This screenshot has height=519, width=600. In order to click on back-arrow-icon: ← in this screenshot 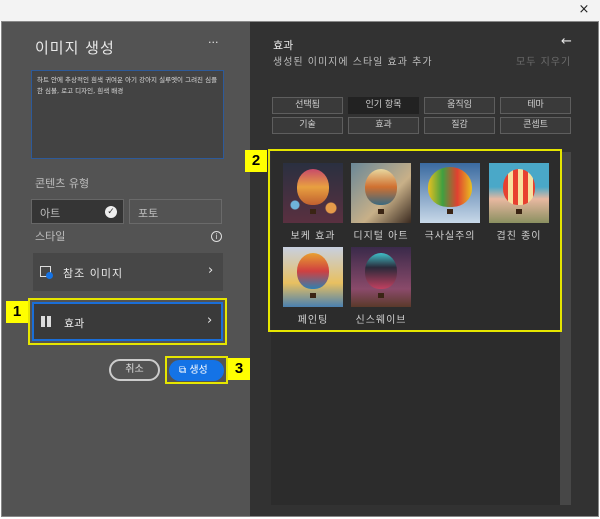, I will do `click(566, 41)`.